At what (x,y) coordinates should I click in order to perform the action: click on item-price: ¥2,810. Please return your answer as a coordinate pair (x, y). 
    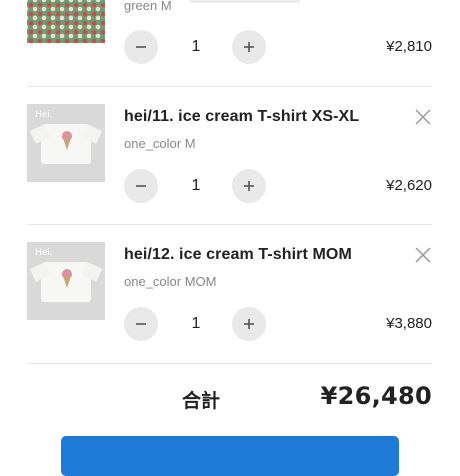
    Looking at the image, I should click on (409, 46).